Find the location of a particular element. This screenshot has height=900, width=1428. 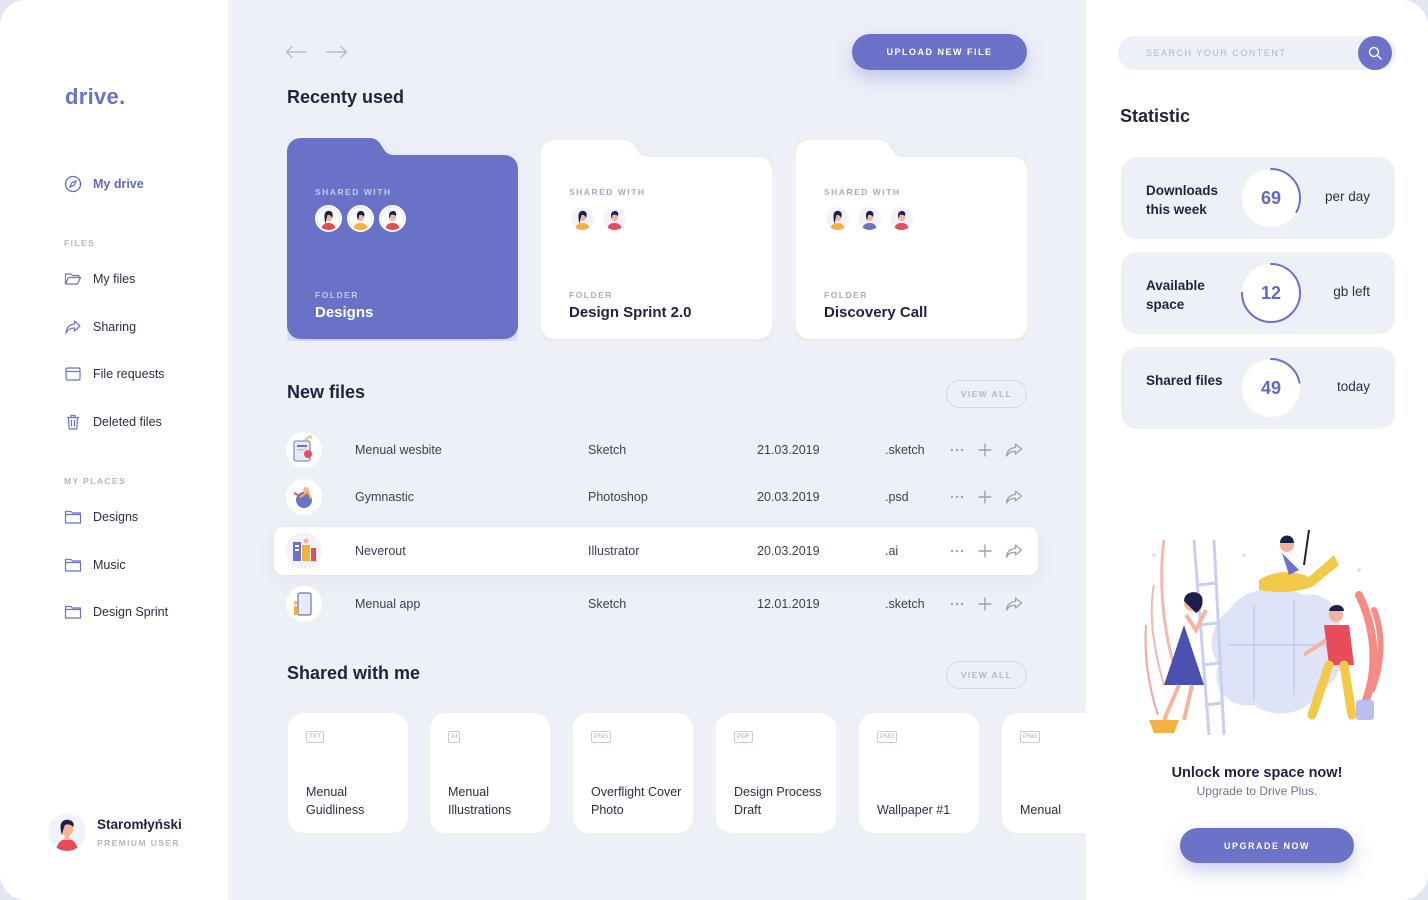

table-row: Menual wesbite Sketch 21.03.2019 .sketch is located at coordinates (656, 450).